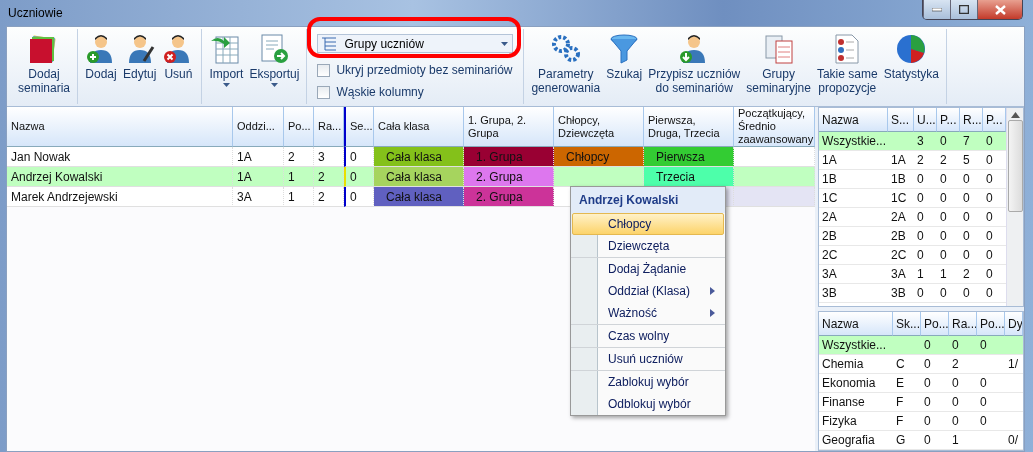 The height and width of the screenshot is (452, 1033). I want to click on menu-item: Czas wolny, so click(648, 336).